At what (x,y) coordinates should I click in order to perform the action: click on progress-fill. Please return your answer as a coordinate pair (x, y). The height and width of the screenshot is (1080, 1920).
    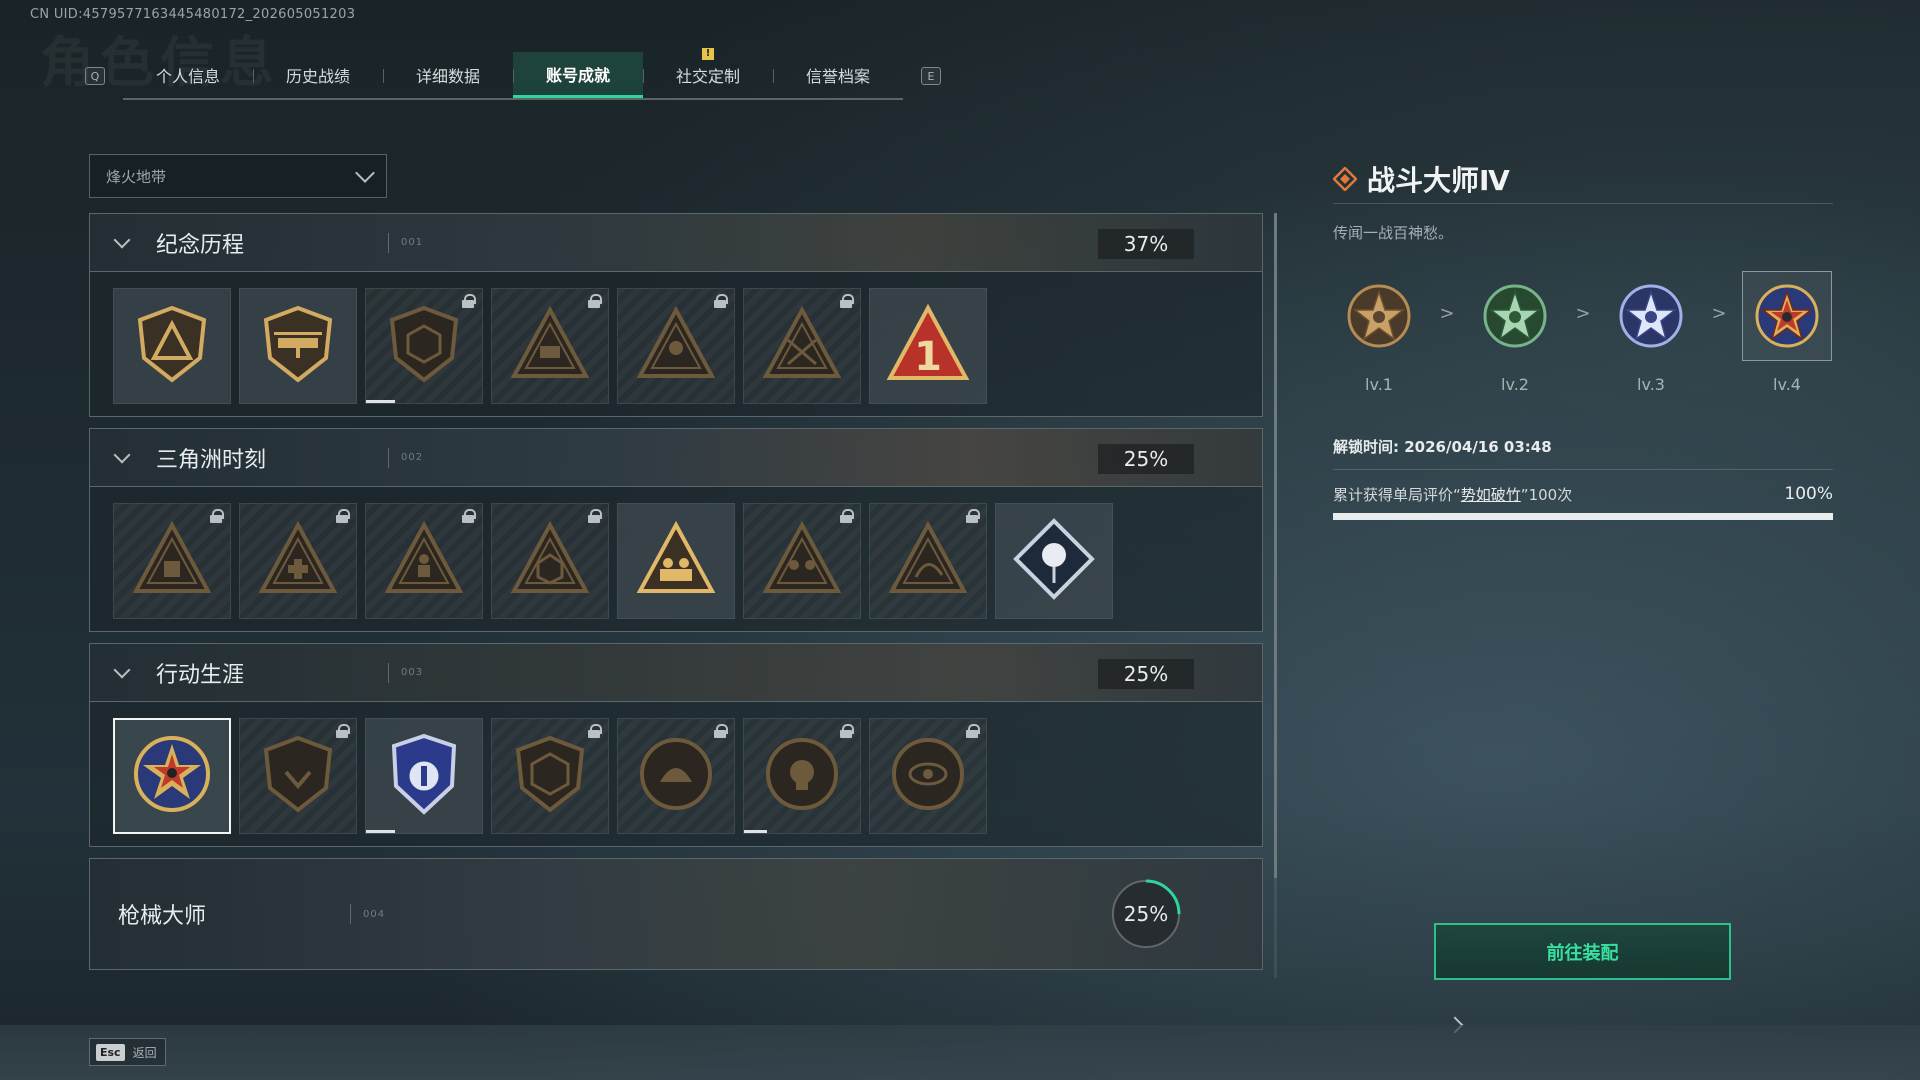
    Looking at the image, I should click on (1583, 516).